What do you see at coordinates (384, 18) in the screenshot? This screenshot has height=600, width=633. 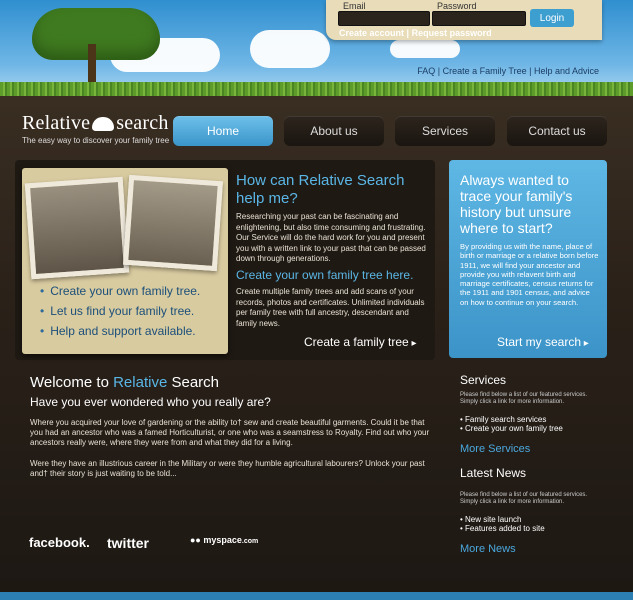 I see `email-field` at bounding box center [384, 18].